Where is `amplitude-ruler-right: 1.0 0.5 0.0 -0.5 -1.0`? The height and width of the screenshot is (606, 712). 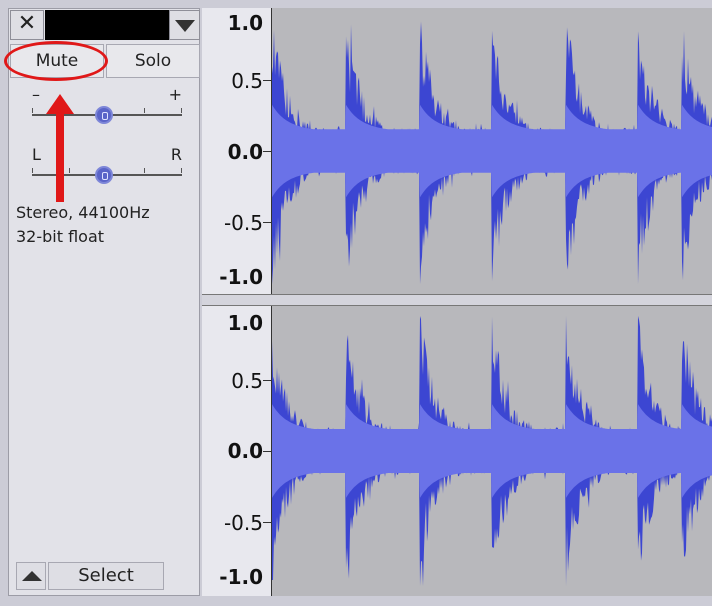 amplitude-ruler-right: 1.0 0.5 0.0 -0.5 -1.0 is located at coordinates (237, 451).